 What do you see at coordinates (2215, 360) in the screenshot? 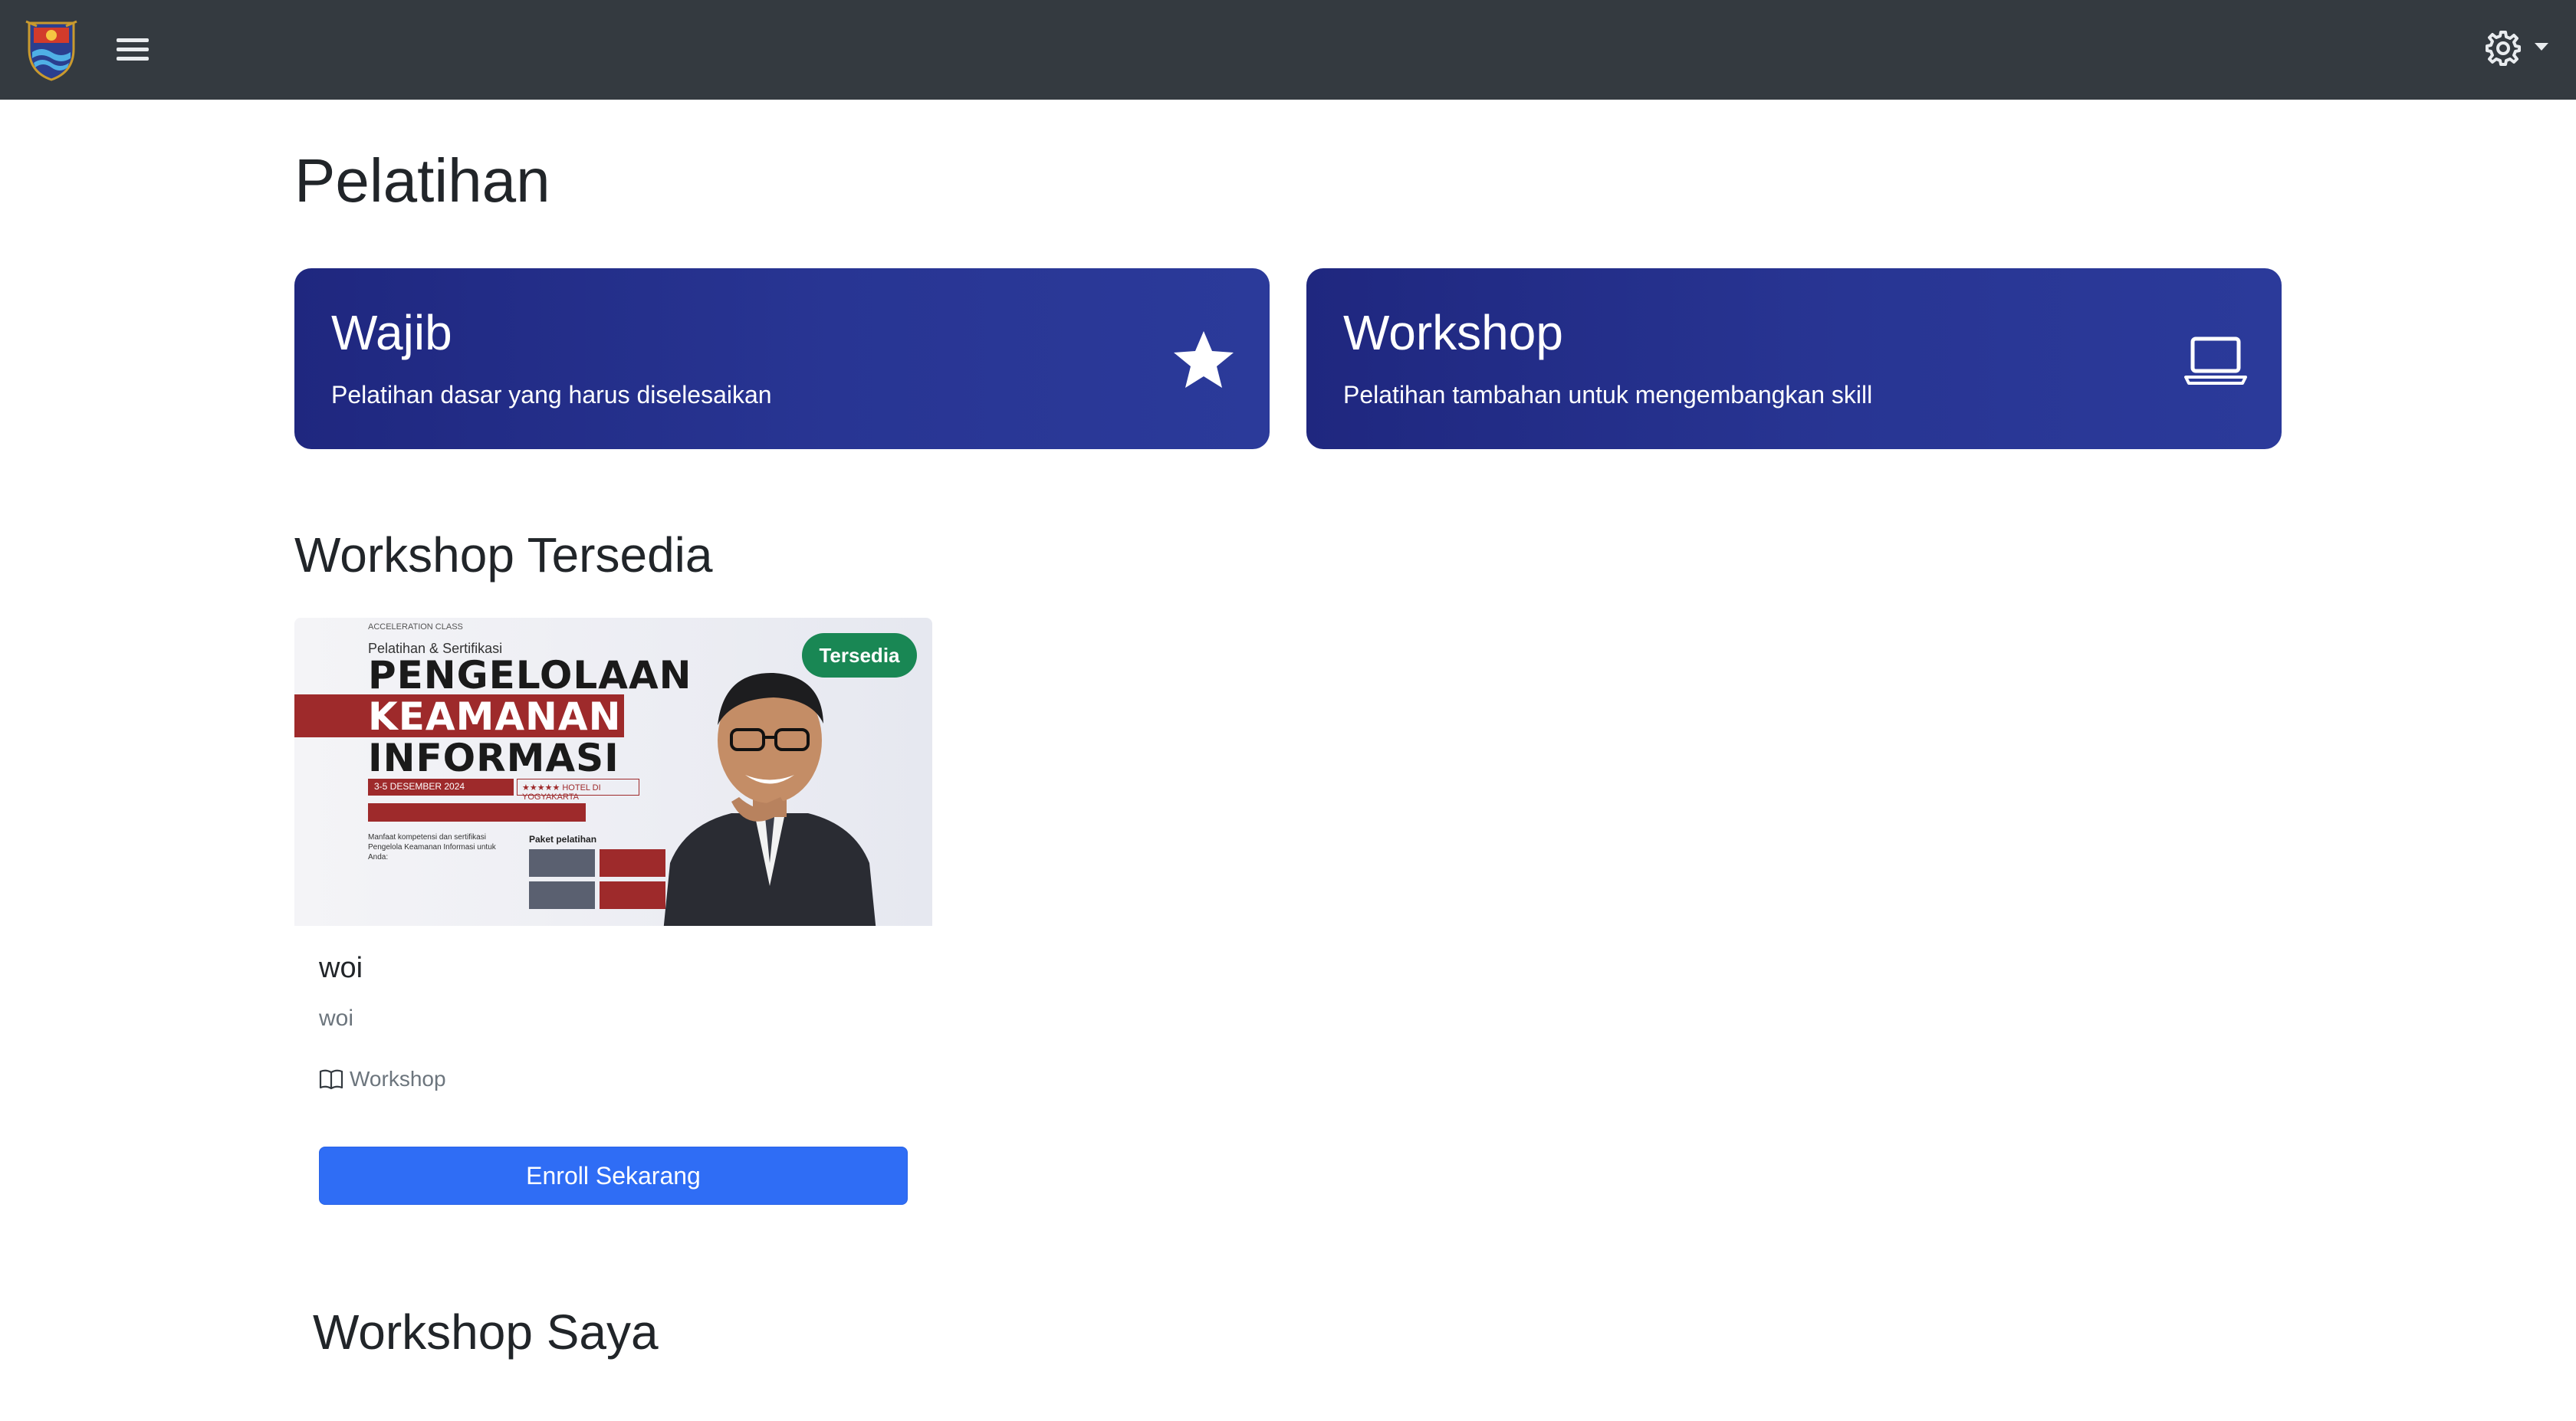
I see `laptop-icon` at bounding box center [2215, 360].